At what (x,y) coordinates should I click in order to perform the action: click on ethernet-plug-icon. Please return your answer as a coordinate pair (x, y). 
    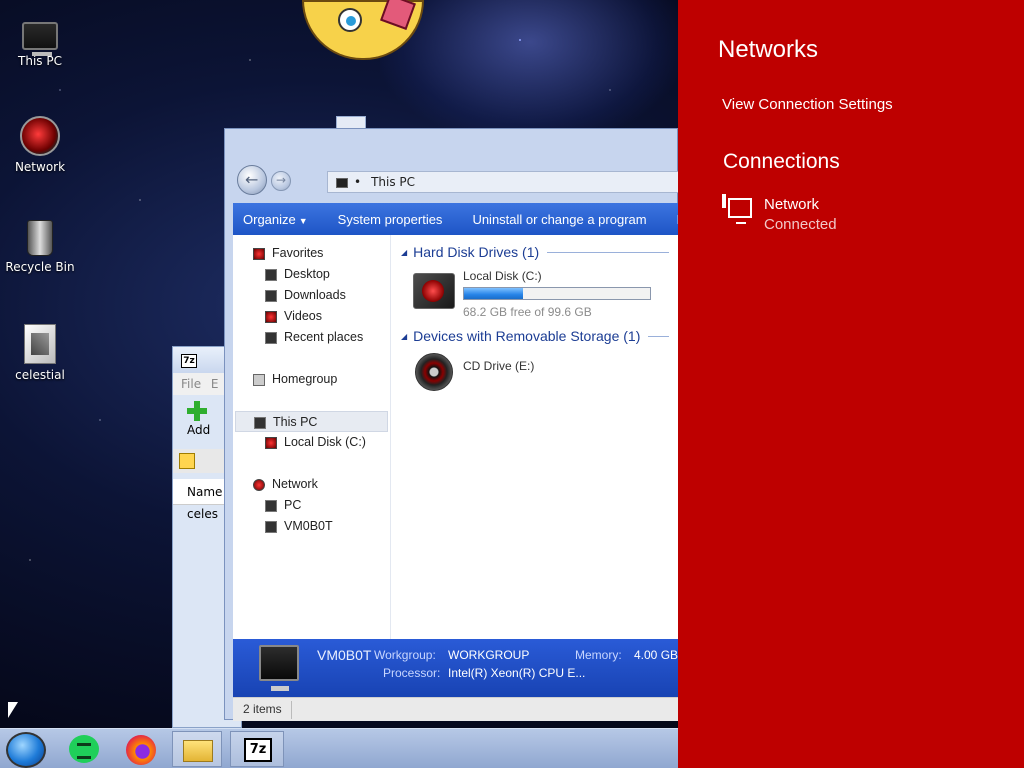
    Looking at the image, I should click on (724, 201).